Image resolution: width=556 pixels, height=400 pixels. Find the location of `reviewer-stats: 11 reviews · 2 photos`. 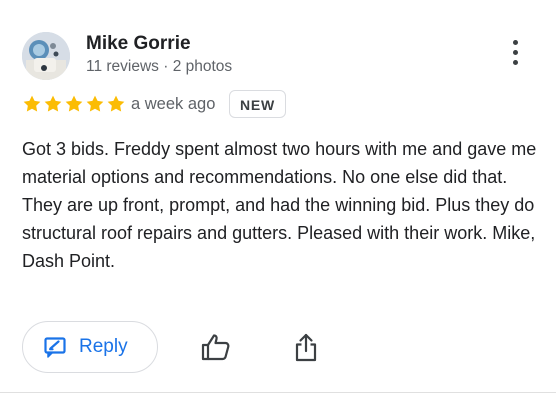

reviewer-stats: 11 reviews · 2 photos is located at coordinates (159, 66).